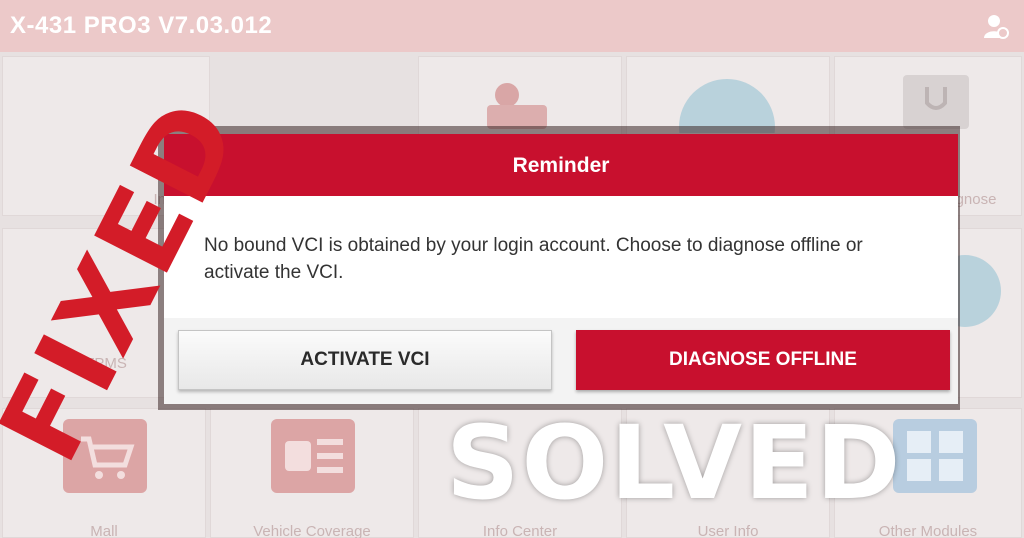  Describe the element at coordinates (996, 26) in the screenshot. I see `user-settings-icon` at that location.